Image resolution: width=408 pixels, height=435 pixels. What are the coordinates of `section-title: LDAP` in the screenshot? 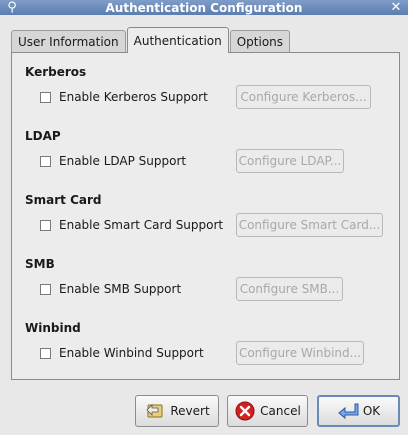 It's located at (43, 136).